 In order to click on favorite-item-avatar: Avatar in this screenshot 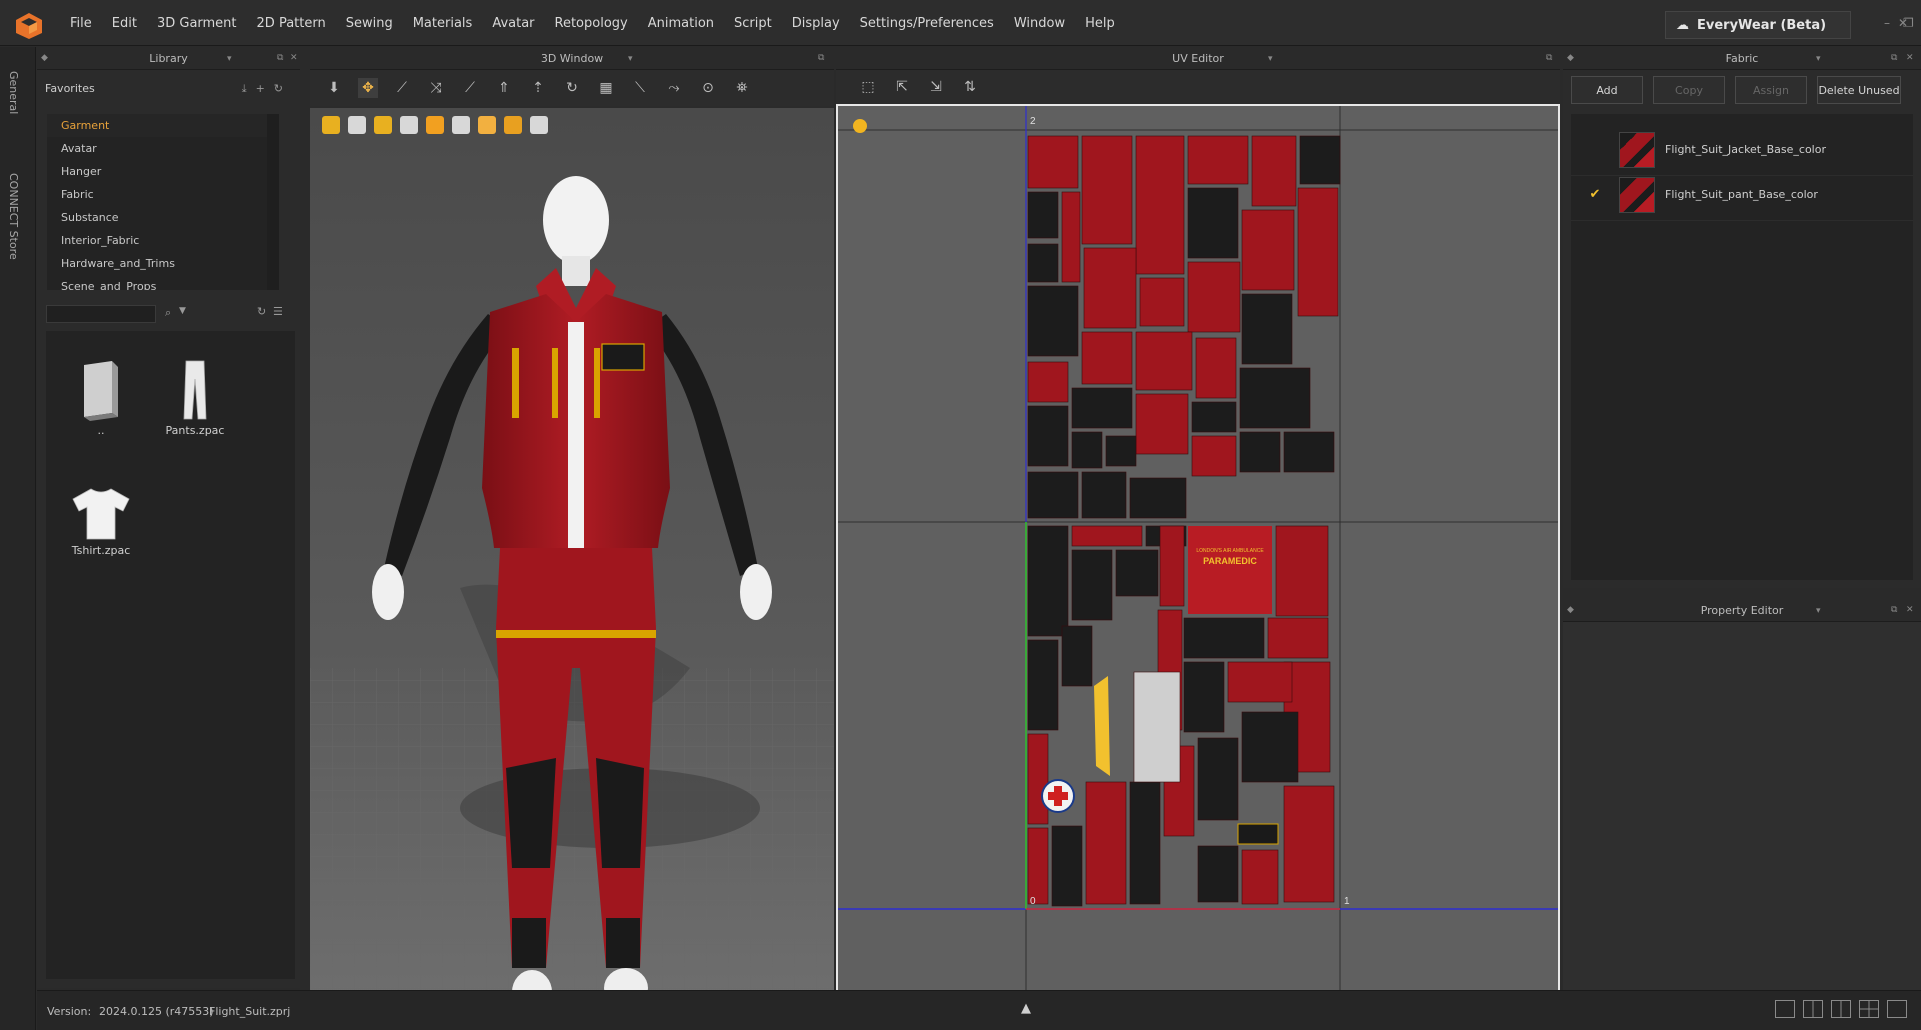, I will do `click(159, 148)`.